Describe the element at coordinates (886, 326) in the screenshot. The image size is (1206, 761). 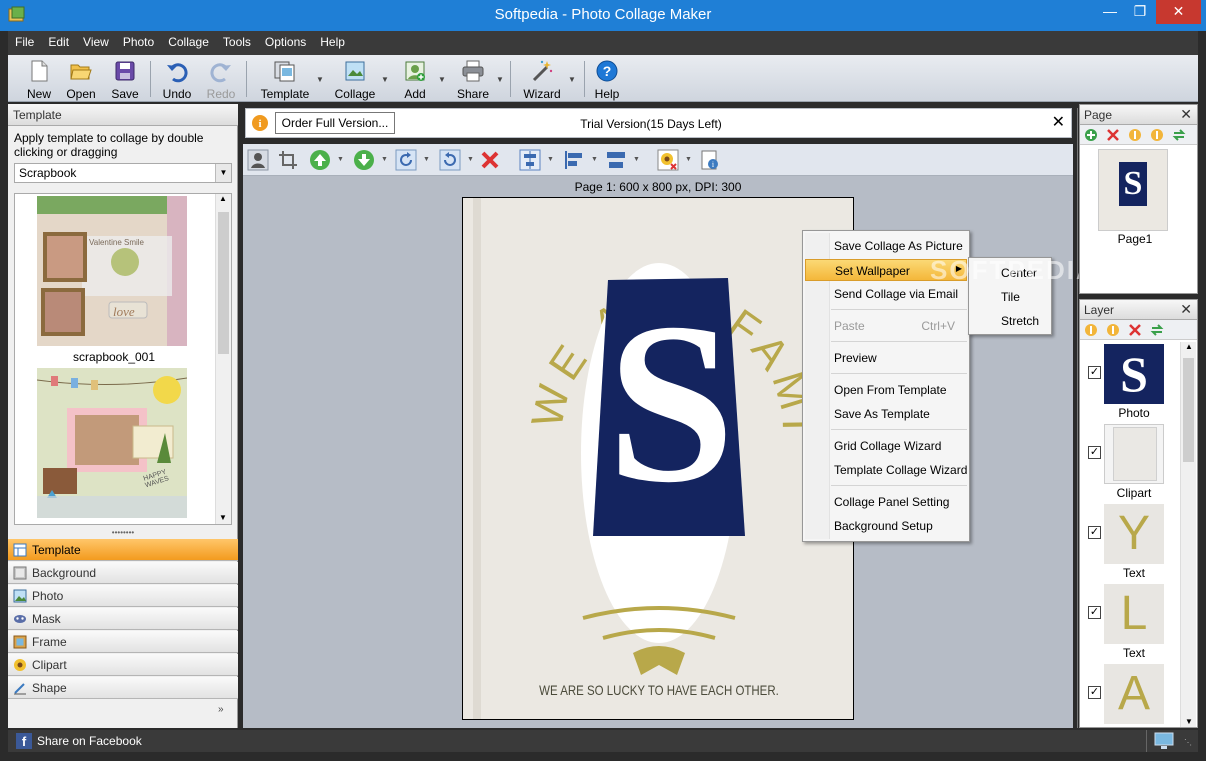
I see `menu-item-paste: Paste Ctrl+V` at that location.